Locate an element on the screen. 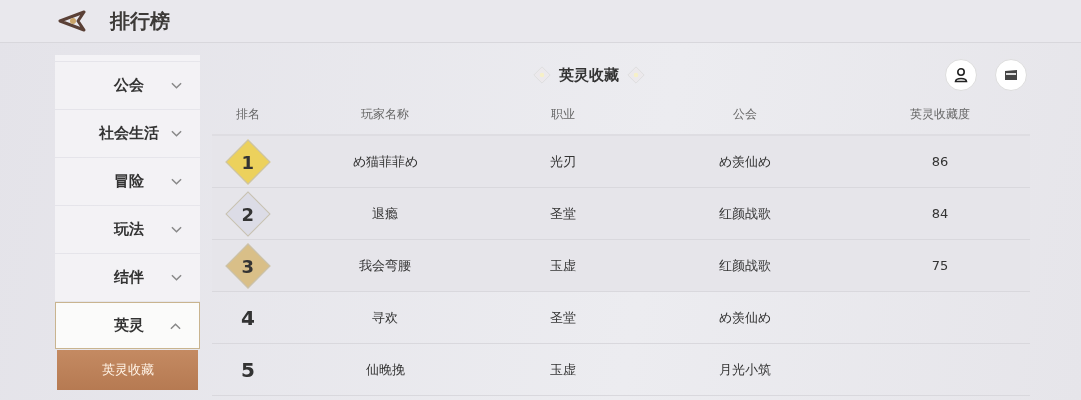 This screenshot has height=400, width=1081. sidebar-item: 社会生活 is located at coordinates (127, 133).